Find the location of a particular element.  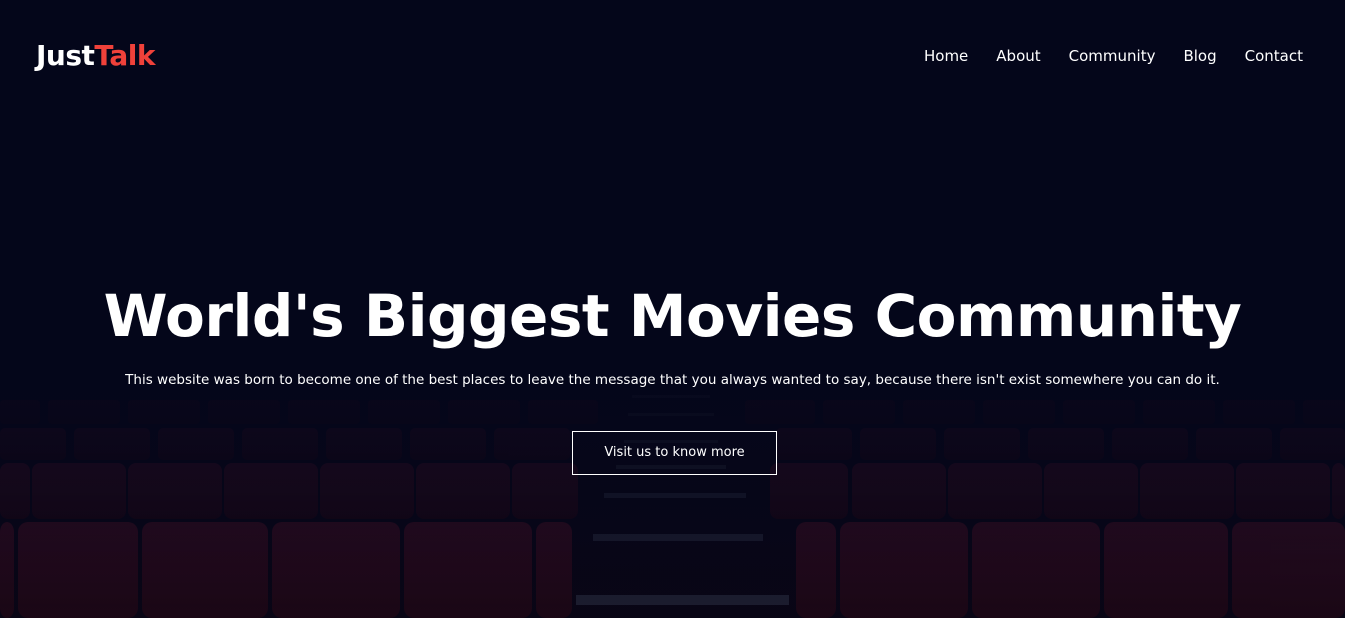

nav-item-contact: Contact is located at coordinates (1274, 56).